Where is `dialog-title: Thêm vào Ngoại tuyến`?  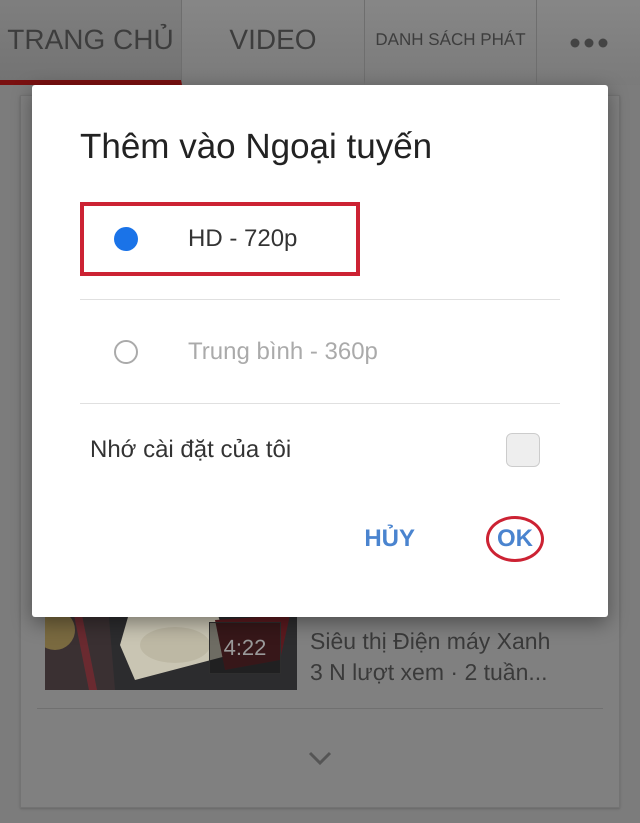
dialog-title: Thêm vào Ngoại tuyến is located at coordinates (257, 147).